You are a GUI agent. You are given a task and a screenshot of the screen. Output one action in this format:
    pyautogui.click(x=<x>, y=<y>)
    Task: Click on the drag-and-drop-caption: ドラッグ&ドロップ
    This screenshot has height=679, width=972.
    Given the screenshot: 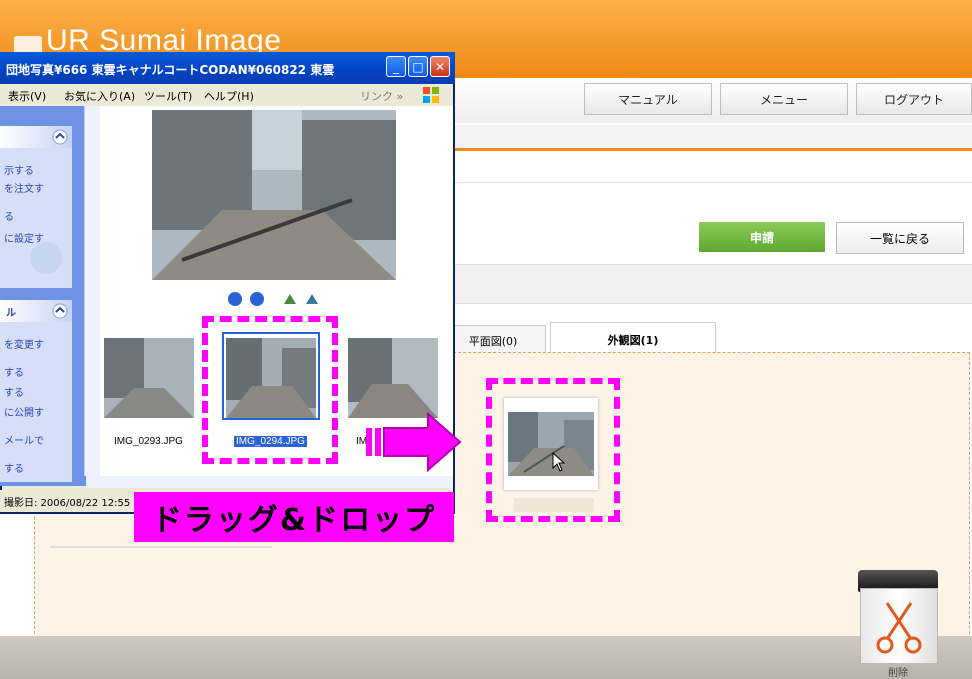 What is the action you would take?
    pyautogui.click(x=294, y=517)
    